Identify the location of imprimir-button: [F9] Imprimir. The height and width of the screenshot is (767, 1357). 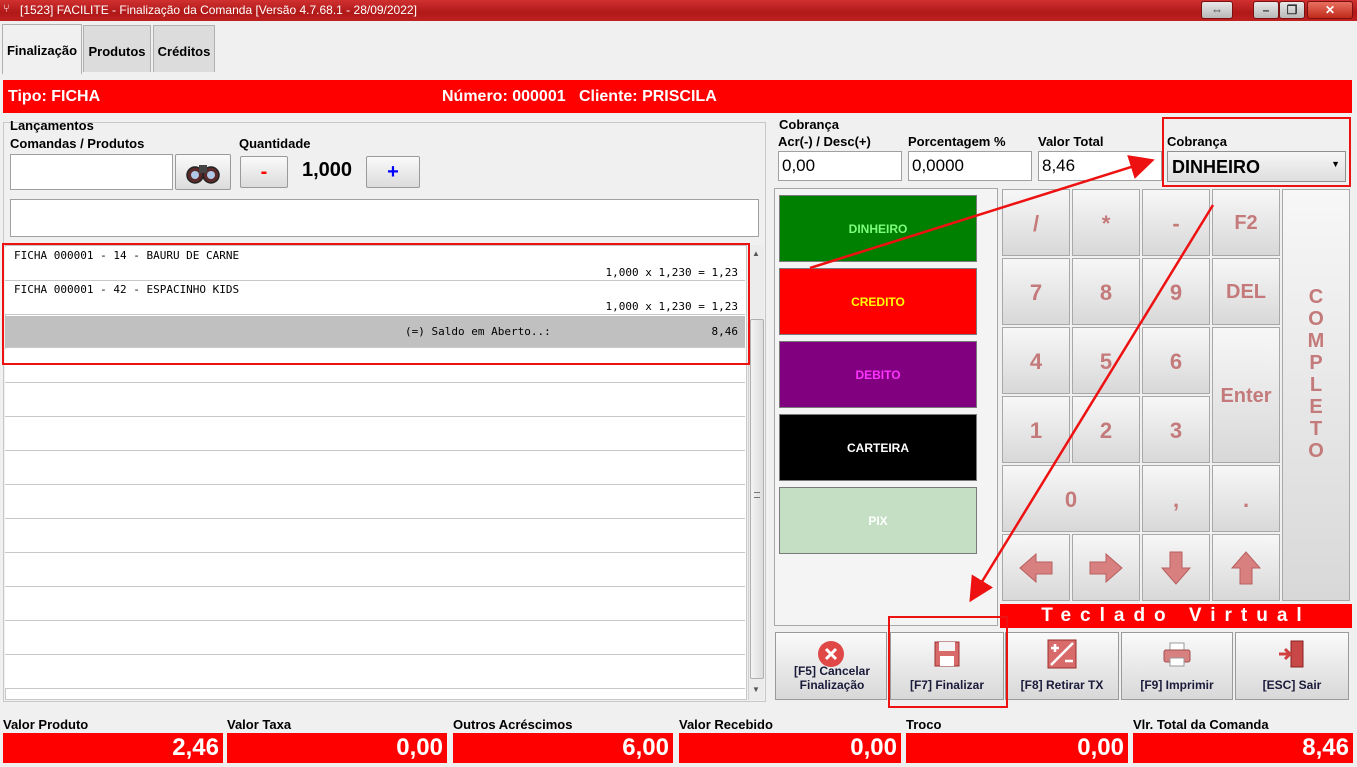
(1177, 666).